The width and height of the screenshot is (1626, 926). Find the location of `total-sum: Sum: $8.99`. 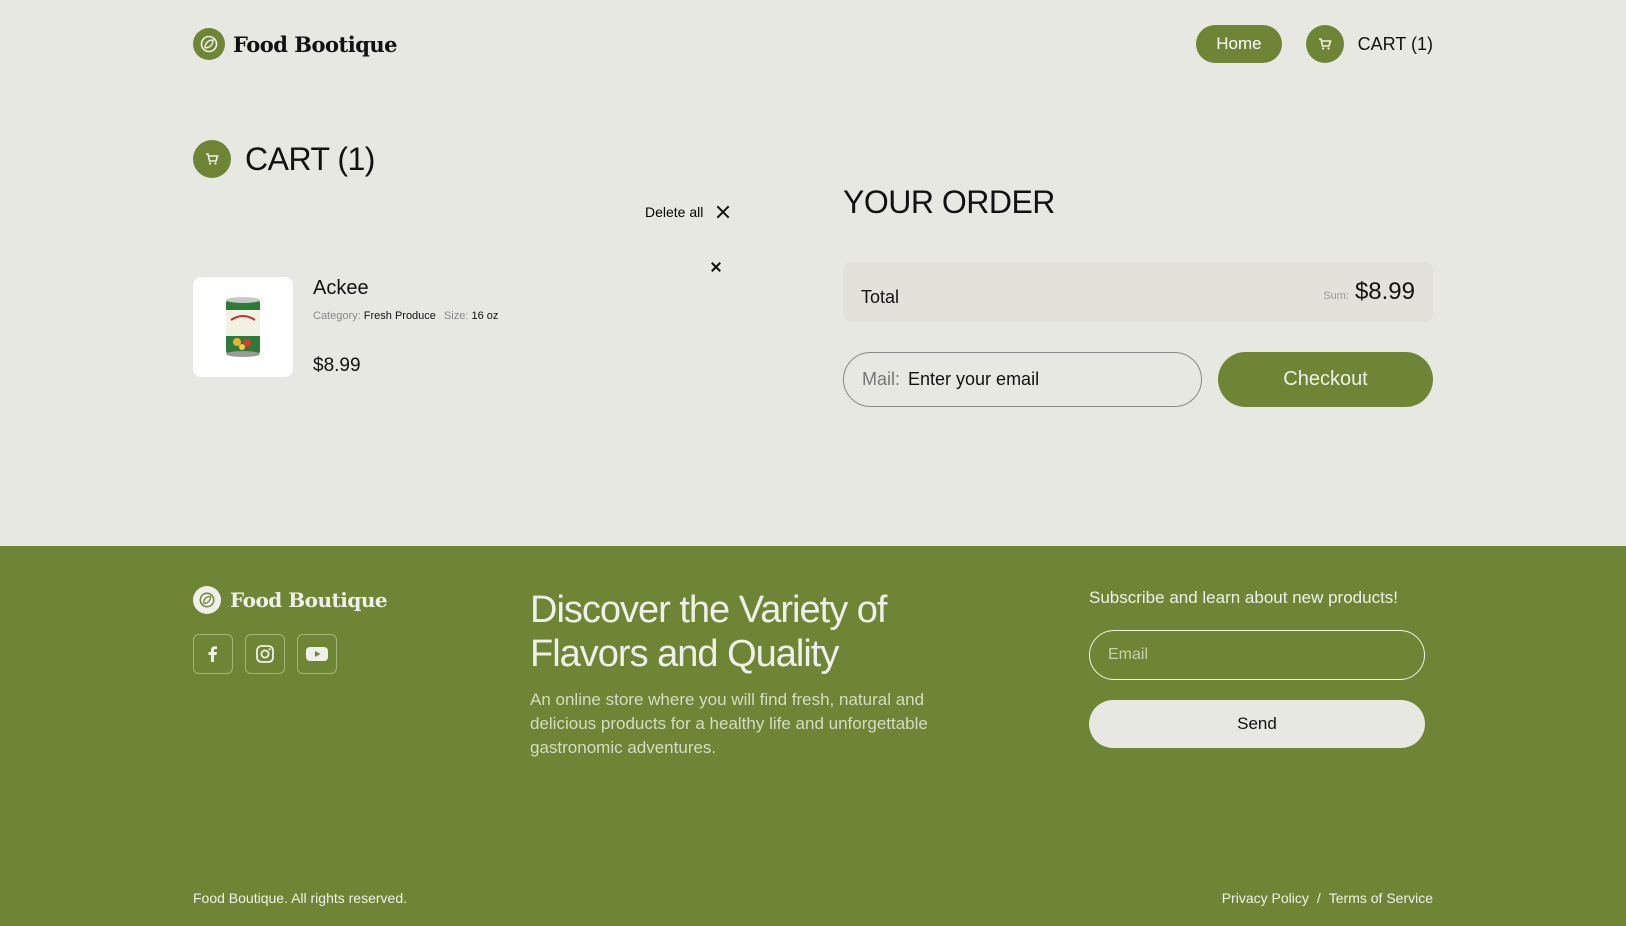

total-sum: Sum: $8.99 is located at coordinates (1369, 292).